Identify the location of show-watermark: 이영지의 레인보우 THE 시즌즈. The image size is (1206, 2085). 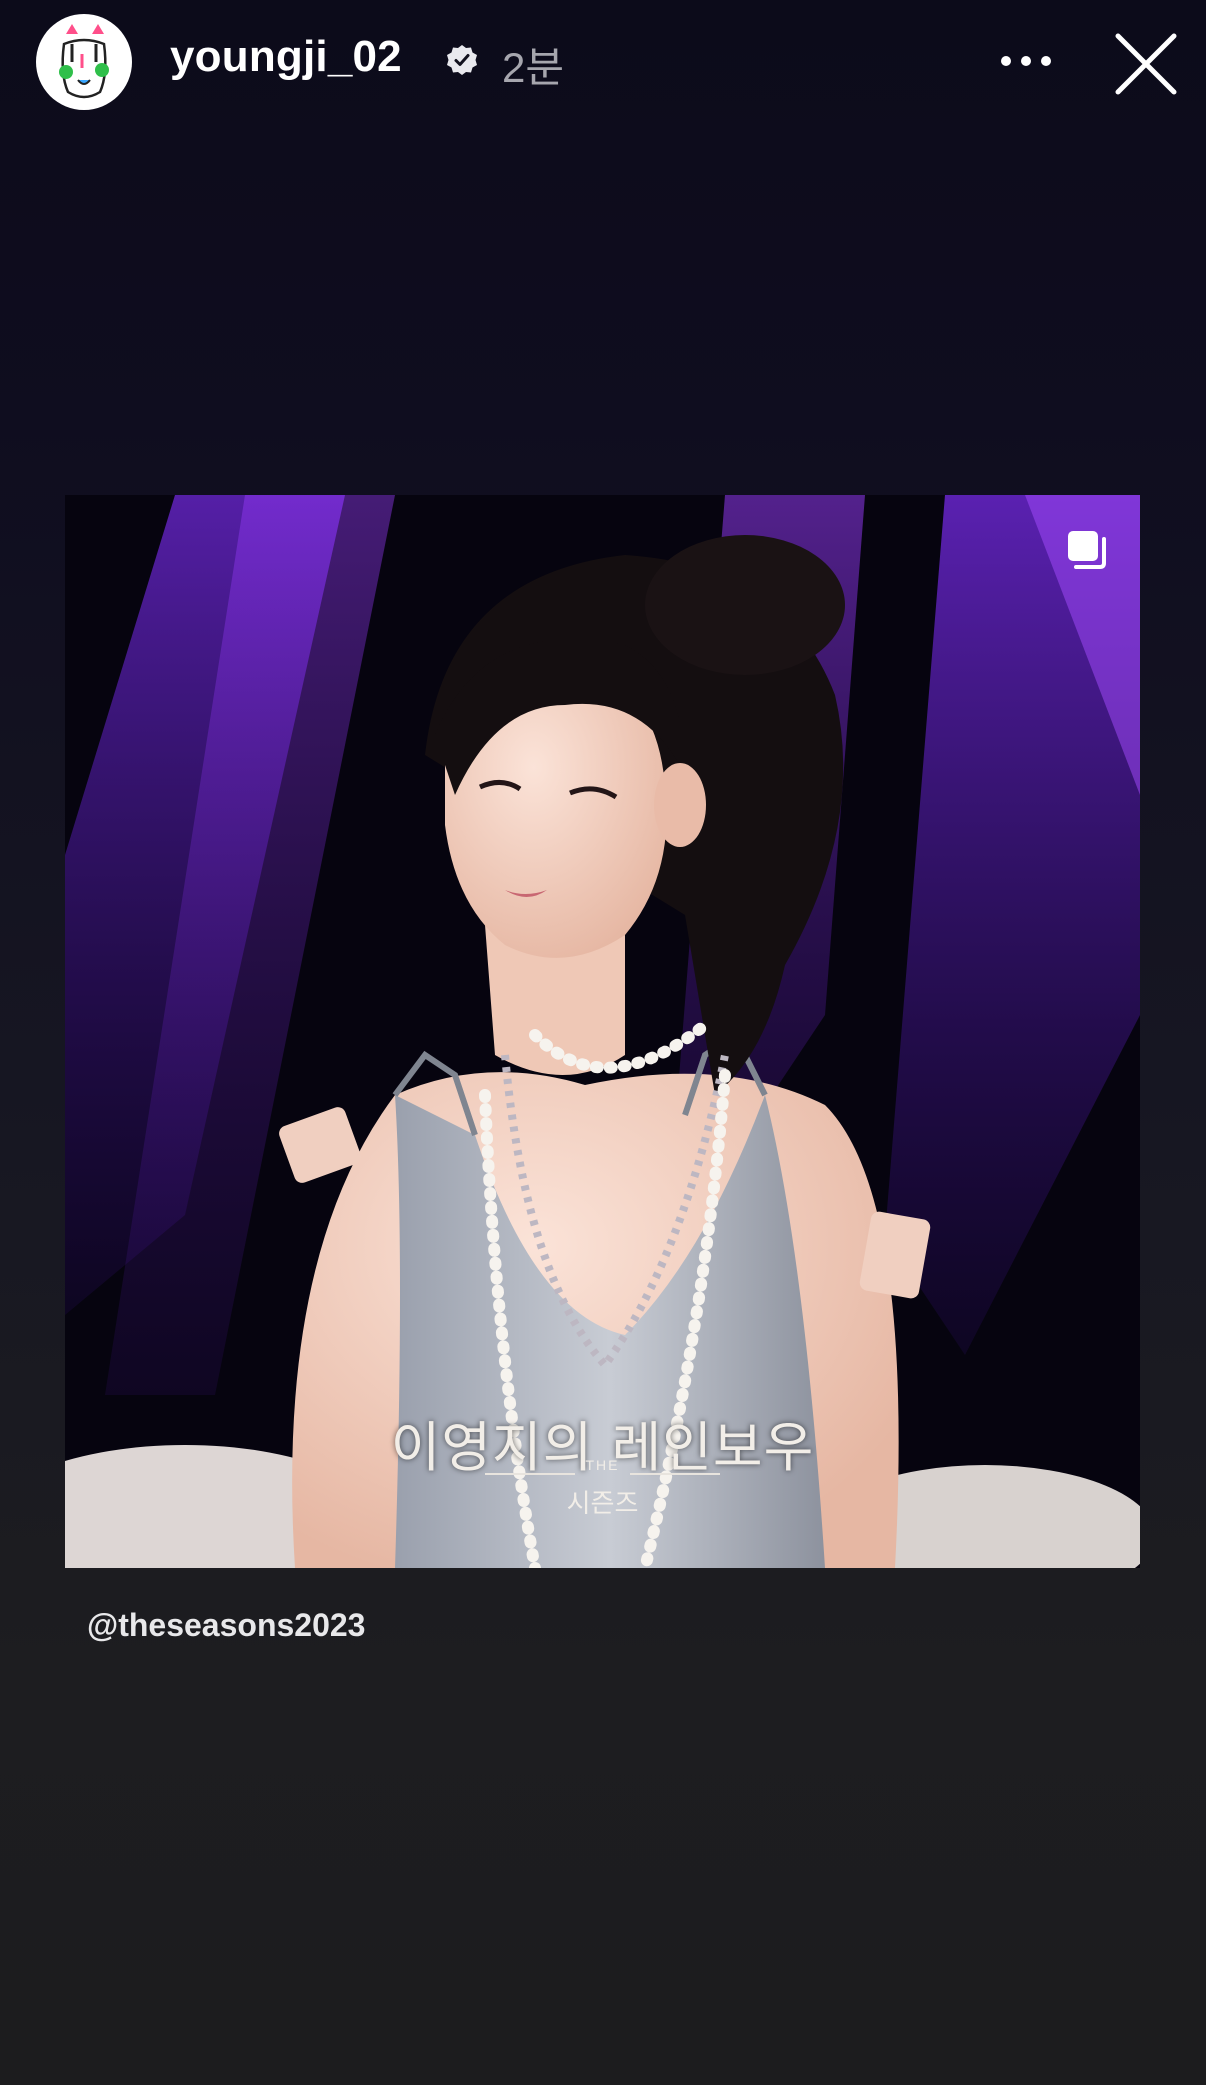
(602, 1461).